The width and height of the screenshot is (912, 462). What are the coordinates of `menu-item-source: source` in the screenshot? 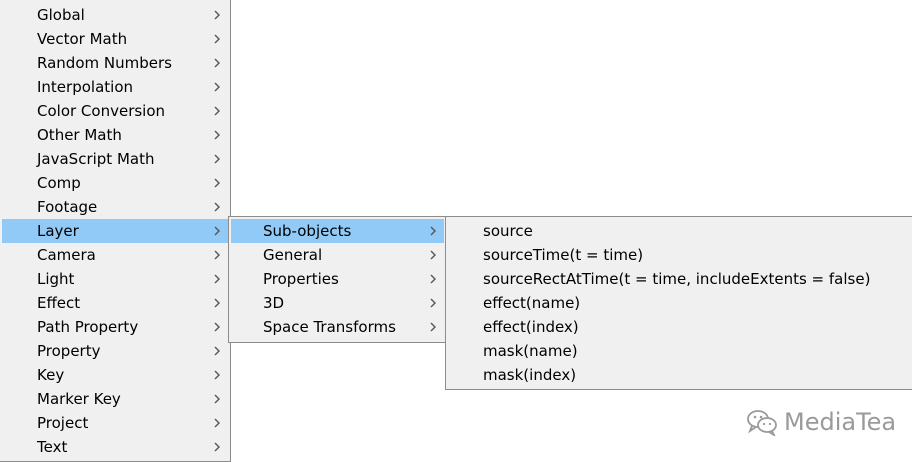 It's located at (679, 231).